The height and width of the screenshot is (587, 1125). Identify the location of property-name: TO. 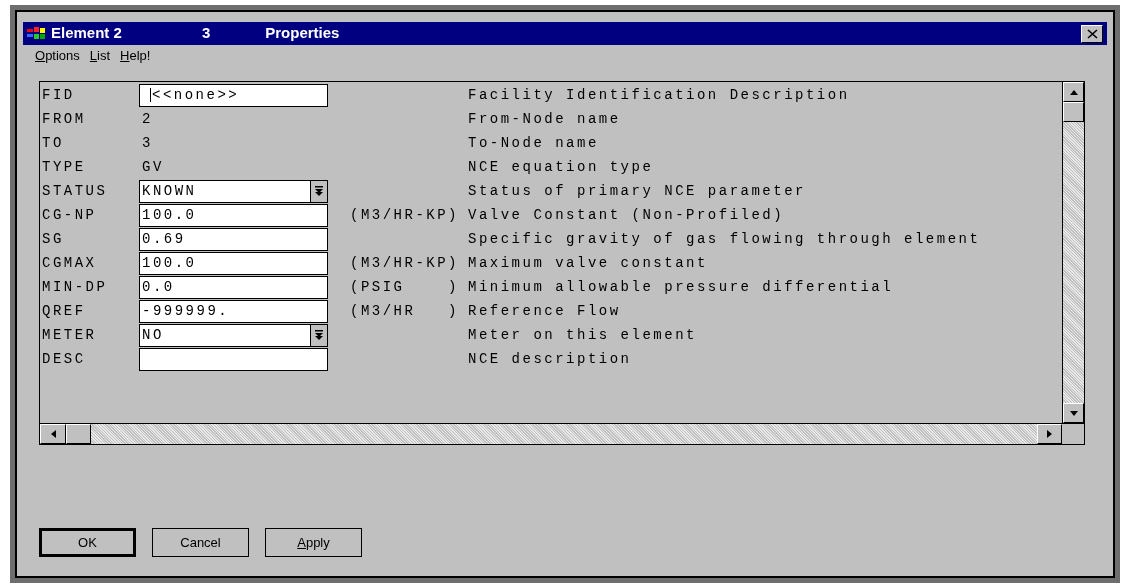
(53, 143).